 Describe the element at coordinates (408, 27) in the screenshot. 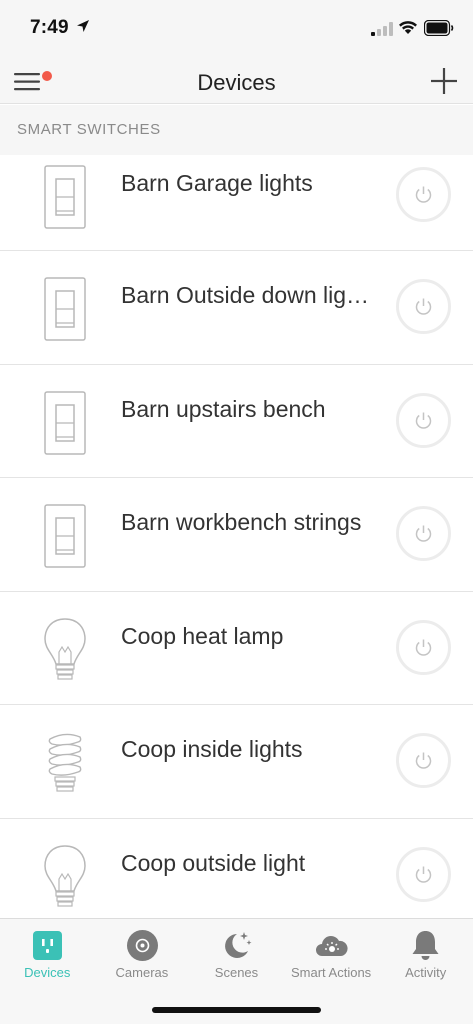

I see `wifi-icon` at that location.